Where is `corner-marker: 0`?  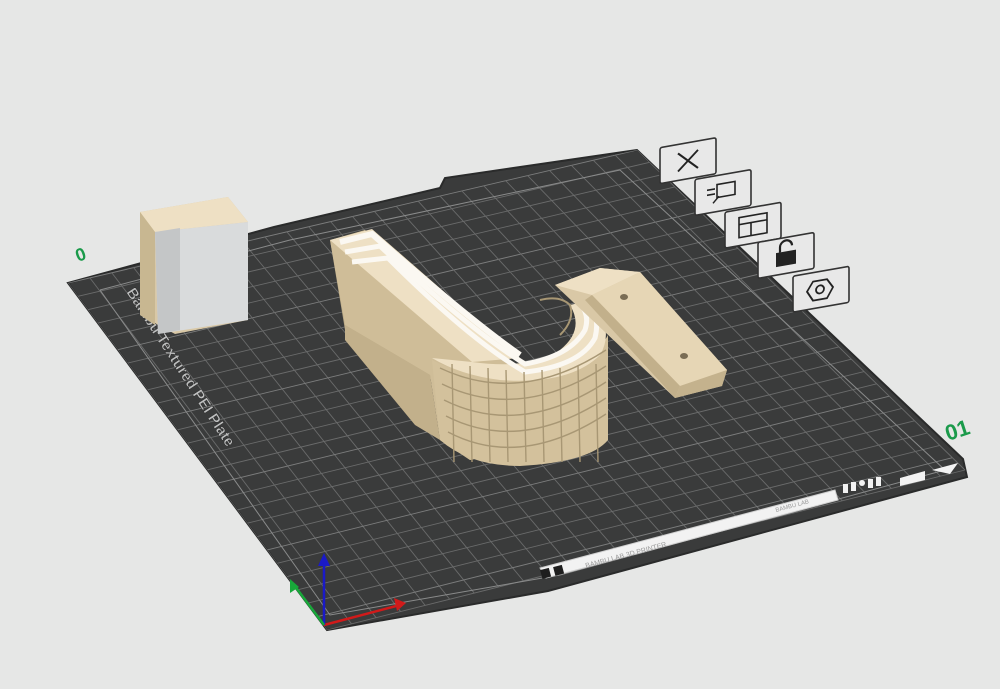 corner-marker: 0 is located at coordinates (81, 255).